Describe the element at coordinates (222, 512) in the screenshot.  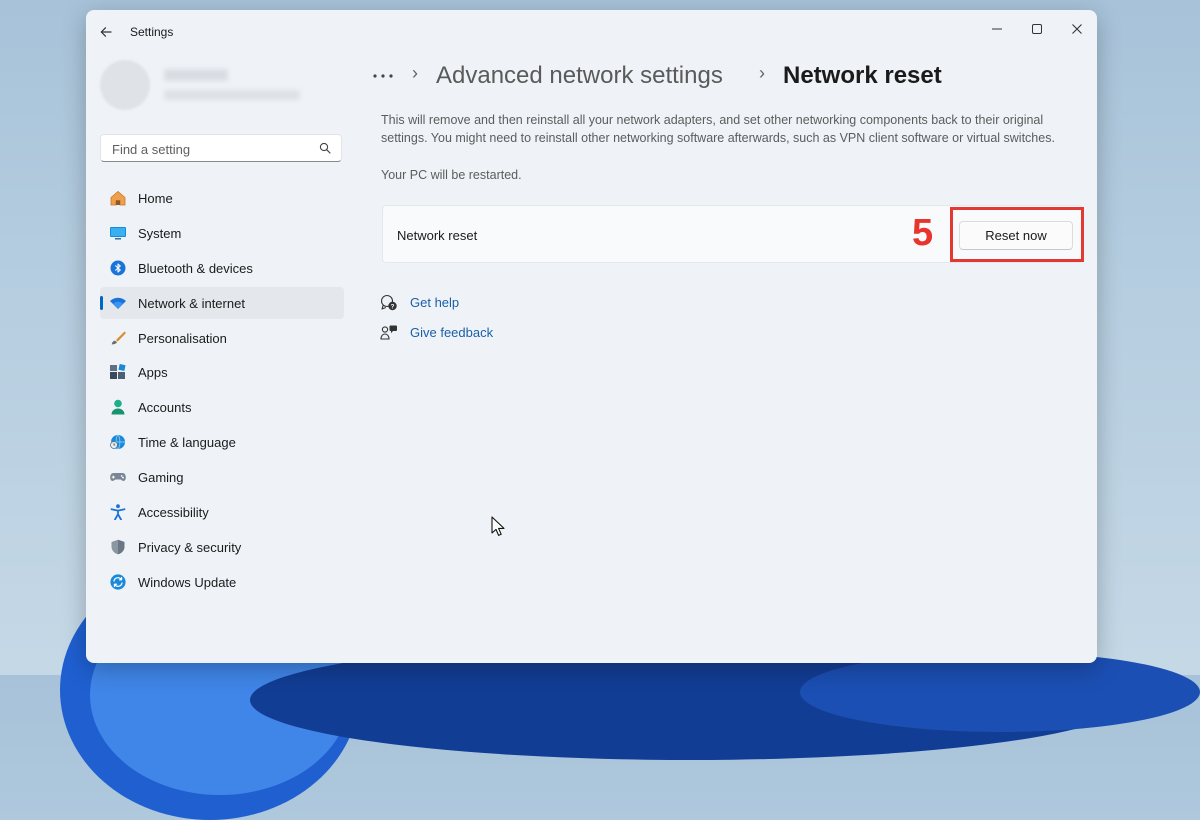
I see `sidebar-item-accessibility: Accessibility` at that location.